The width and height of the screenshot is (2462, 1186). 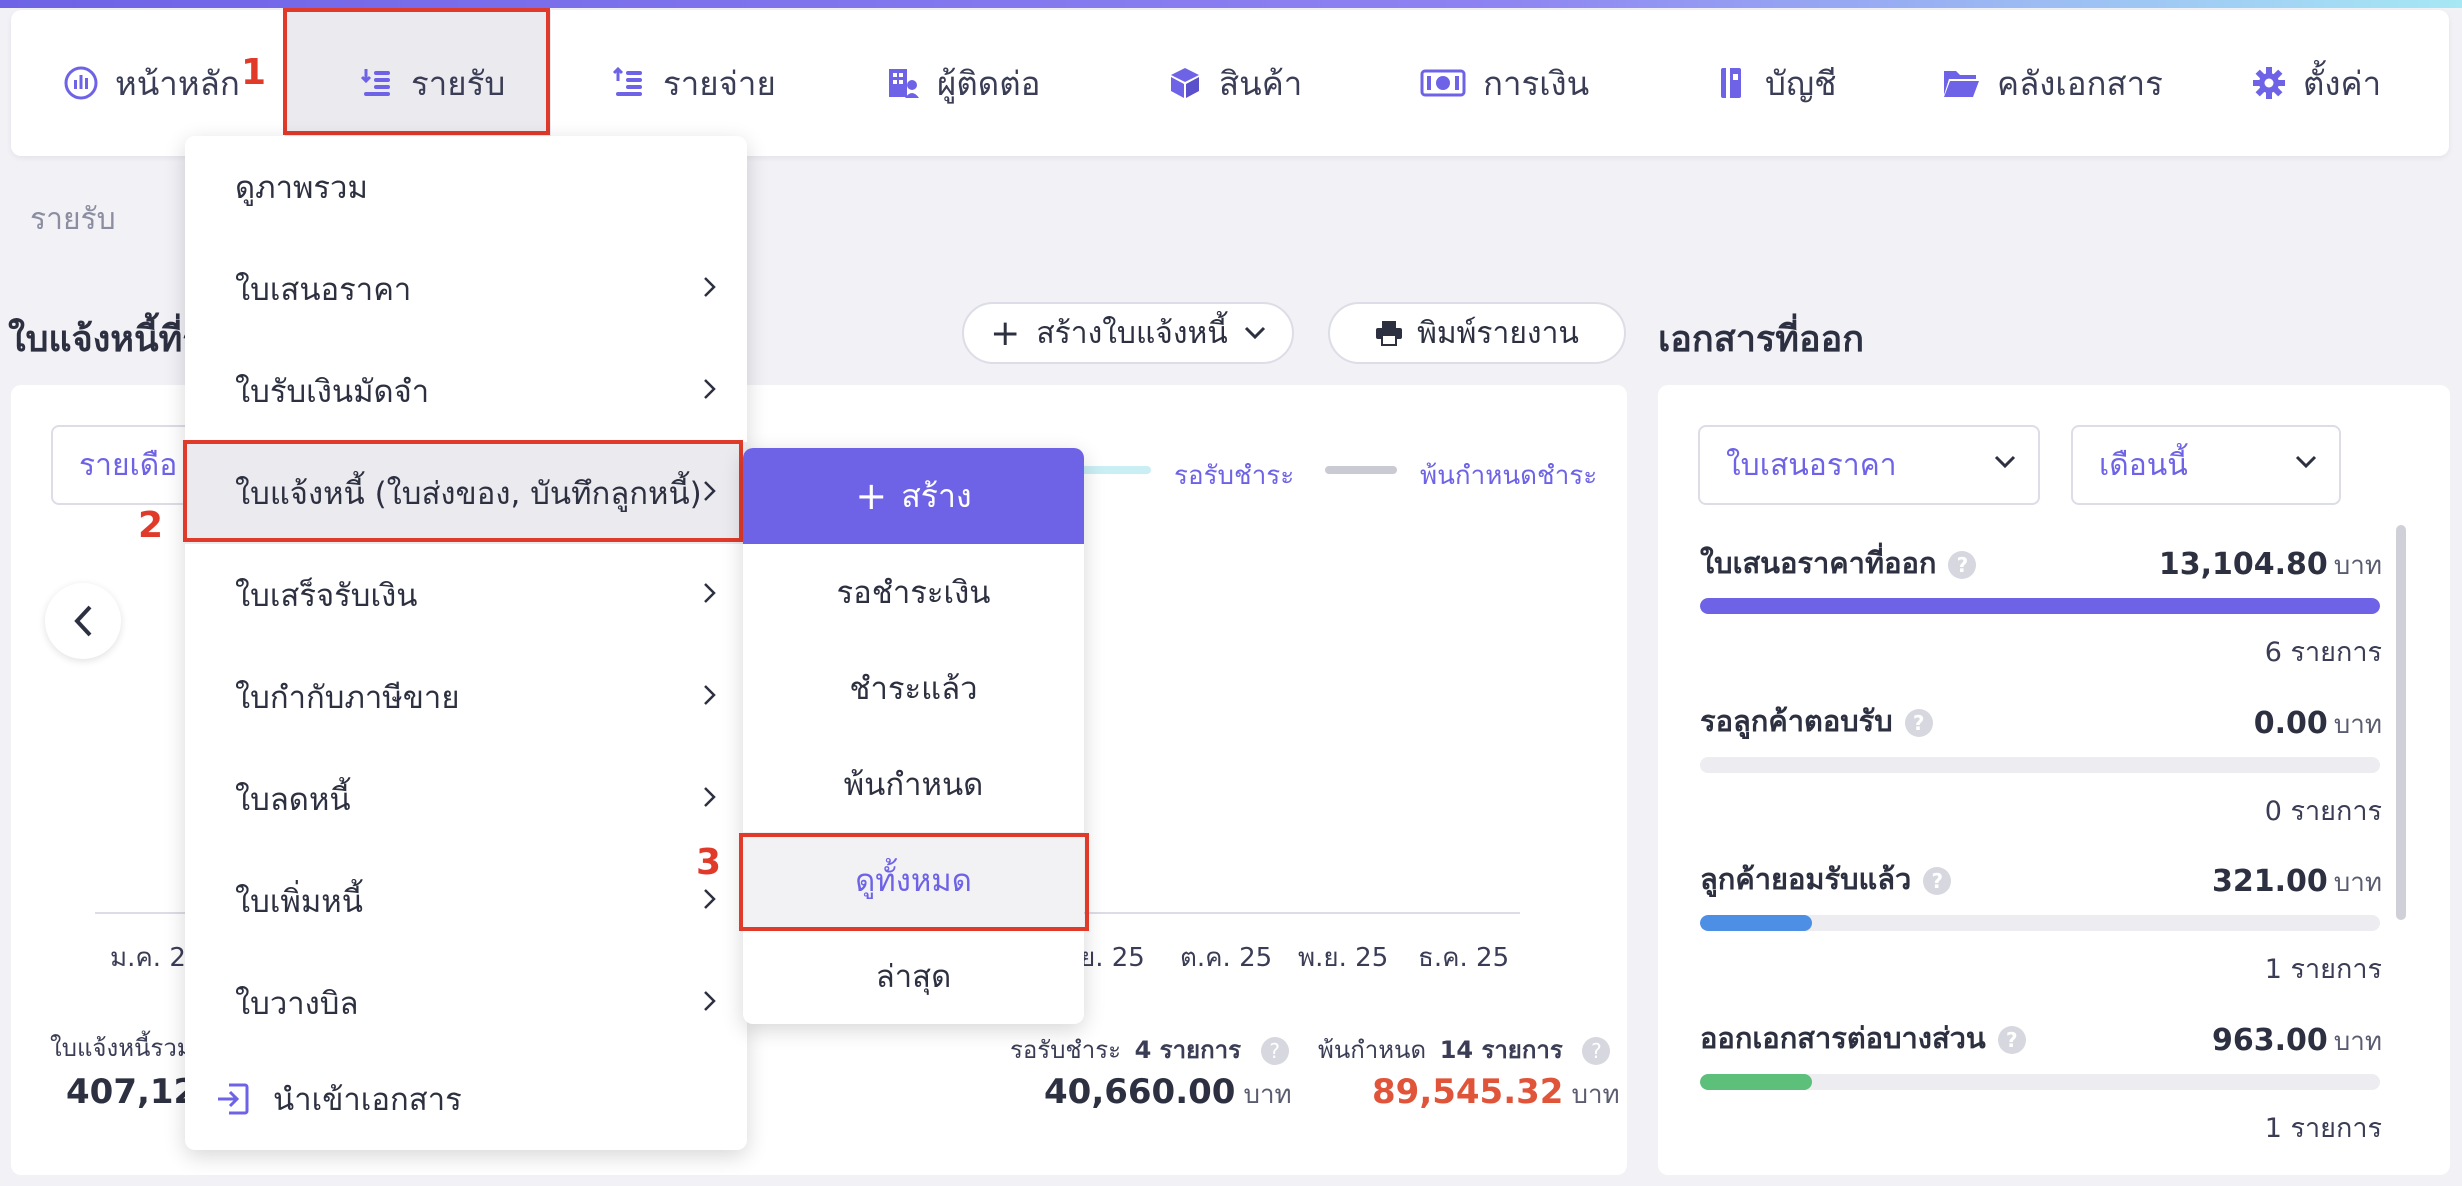 What do you see at coordinates (1234, 83) in the screenshot?
I see `nav-item-products: สินค้า` at bounding box center [1234, 83].